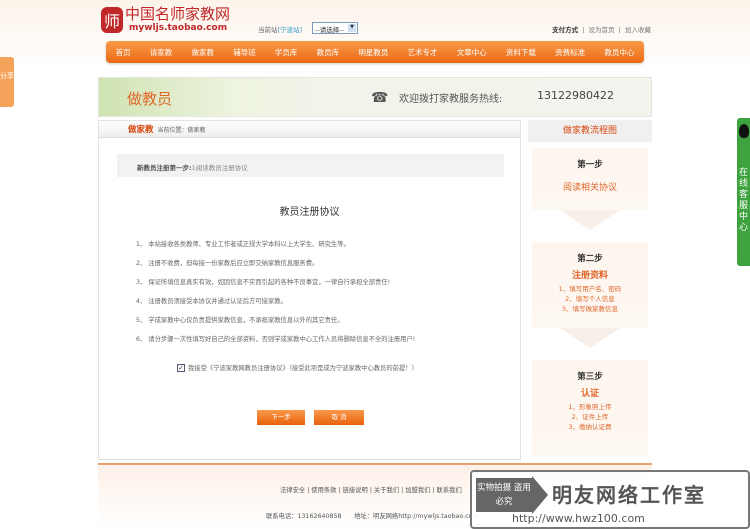  What do you see at coordinates (181, 367) in the screenshot?
I see `agree-checkbox: ✓` at bounding box center [181, 367].